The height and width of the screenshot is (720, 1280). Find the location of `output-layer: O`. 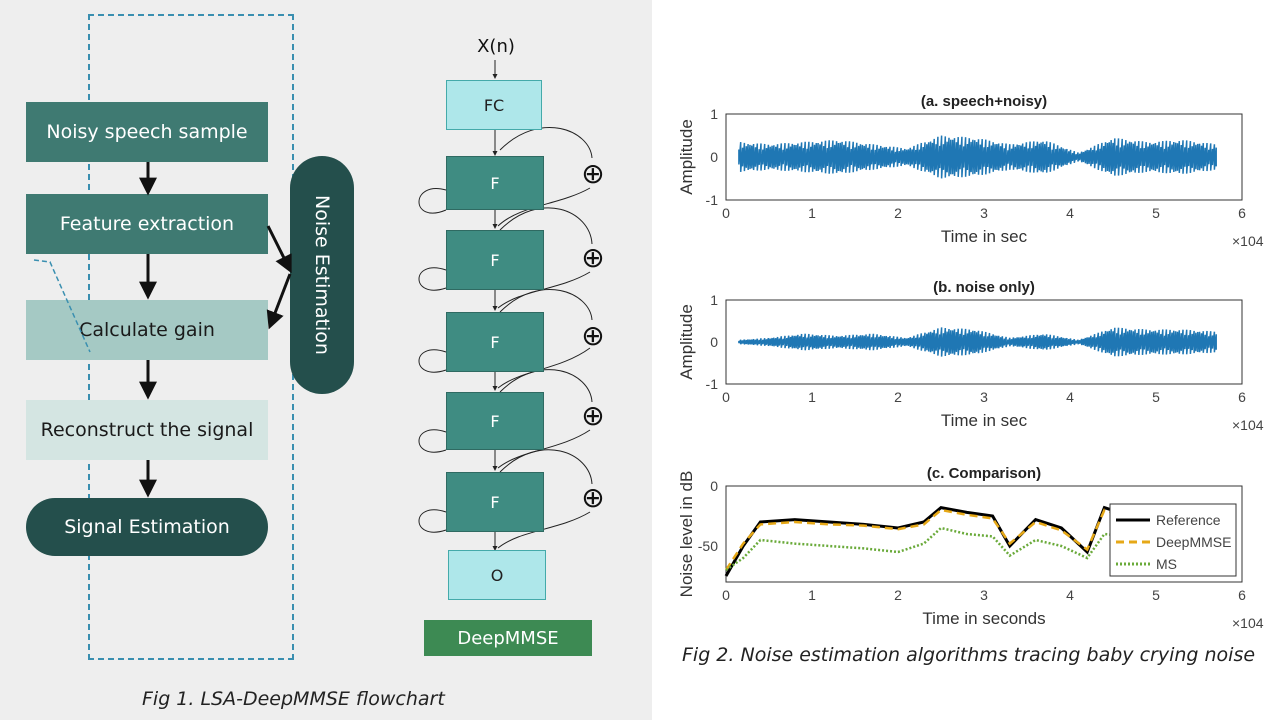

output-layer: O is located at coordinates (497, 575).